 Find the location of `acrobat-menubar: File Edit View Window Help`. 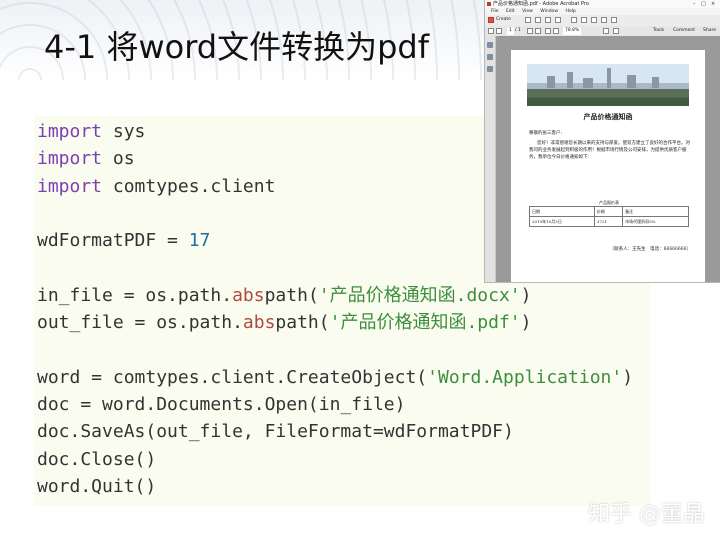

acrobat-menubar: File Edit View Window Help is located at coordinates (602, 11).